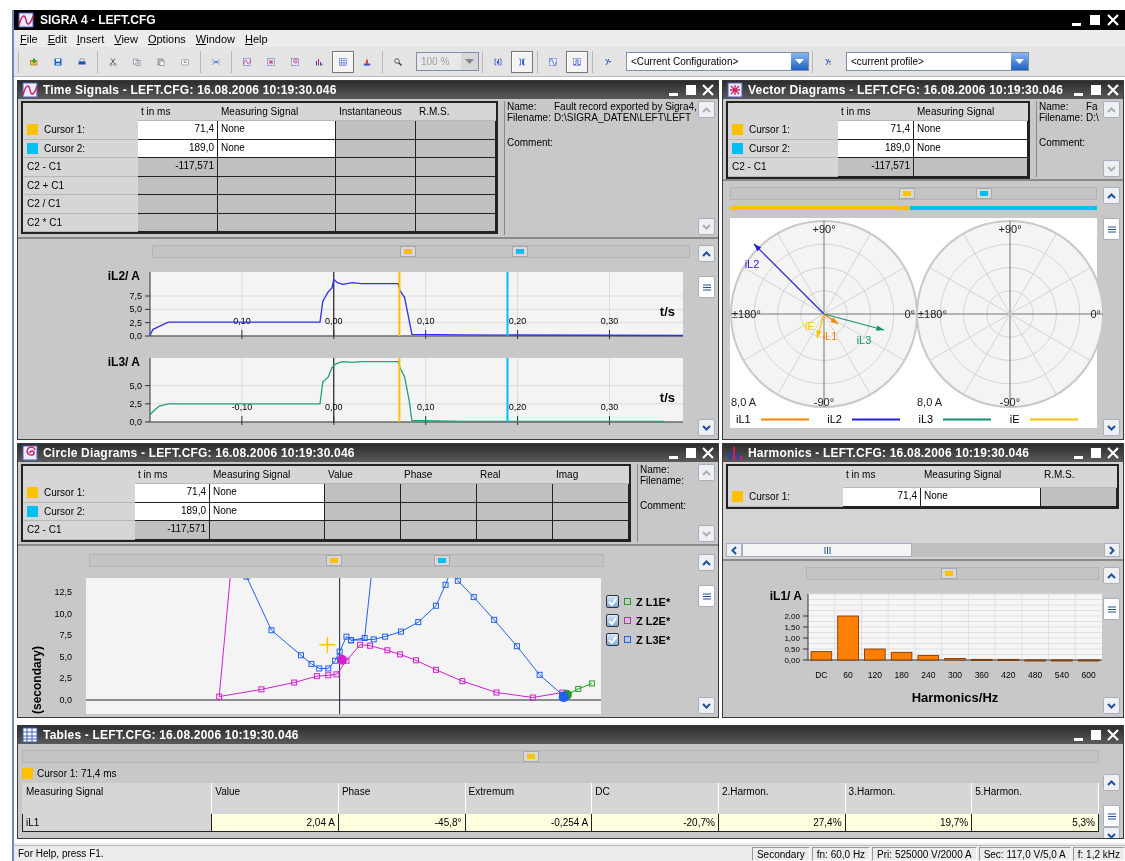 The image size is (1125, 861). Describe the element at coordinates (63, 592) in the screenshot. I see `tick-label: 12,5` at that location.